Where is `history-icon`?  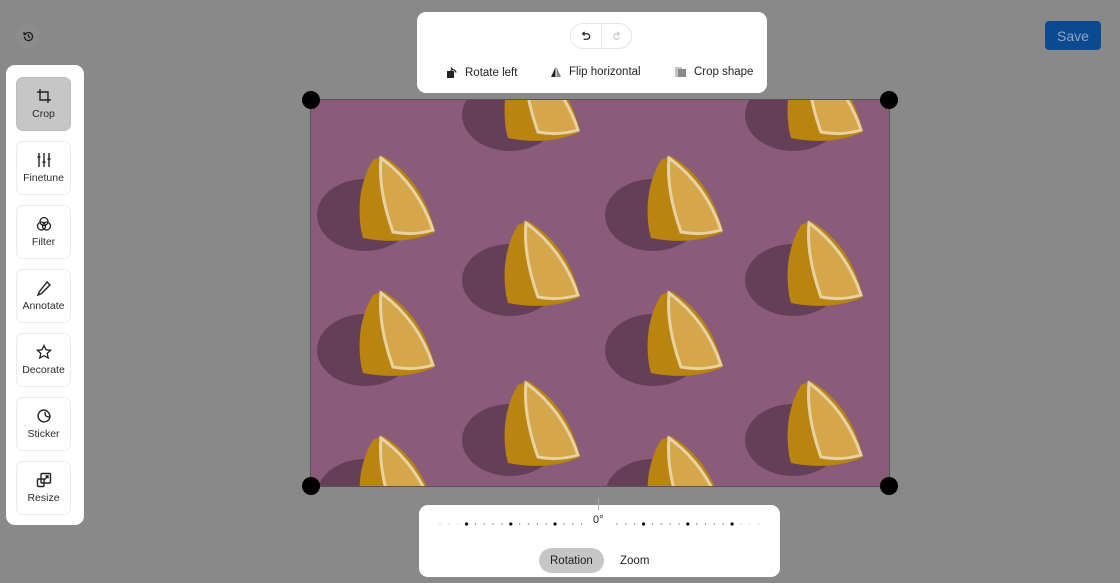
history-icon is located at coordinates (27, 36).